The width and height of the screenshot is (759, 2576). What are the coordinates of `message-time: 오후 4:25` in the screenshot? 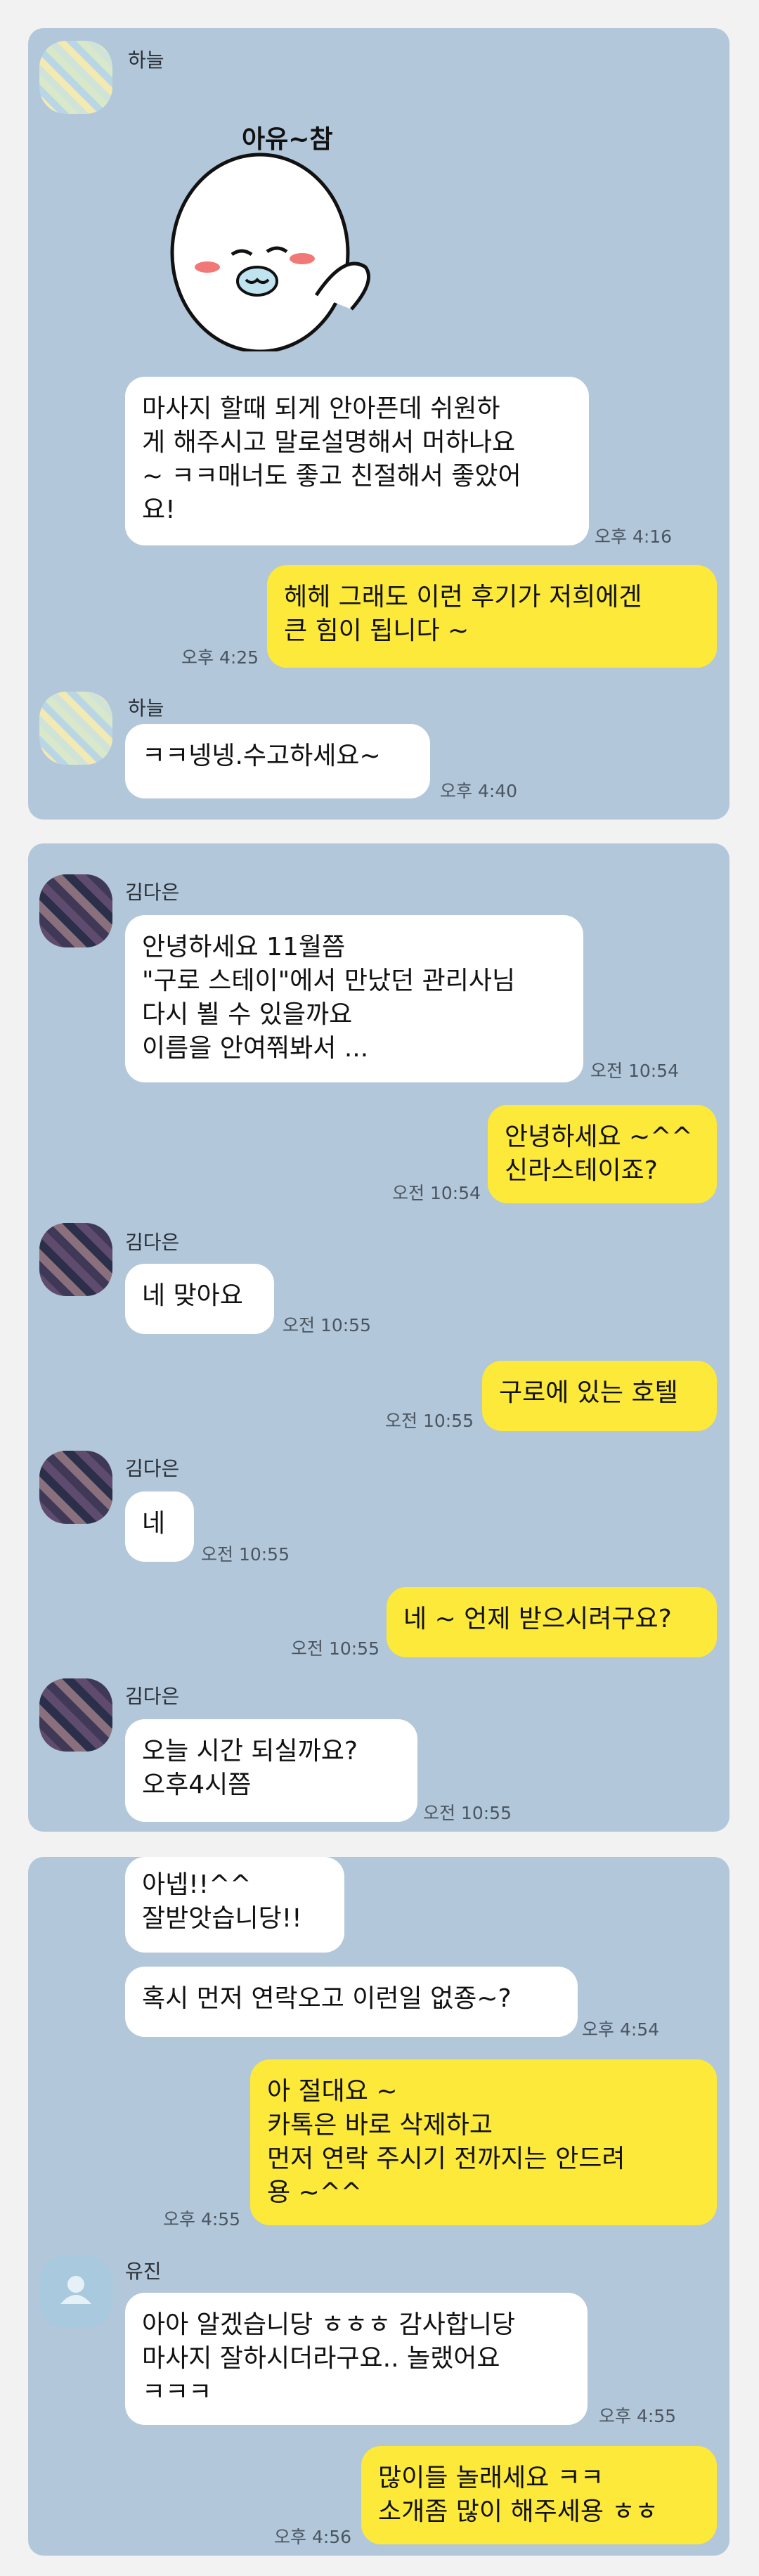 It's located at (220, 657).